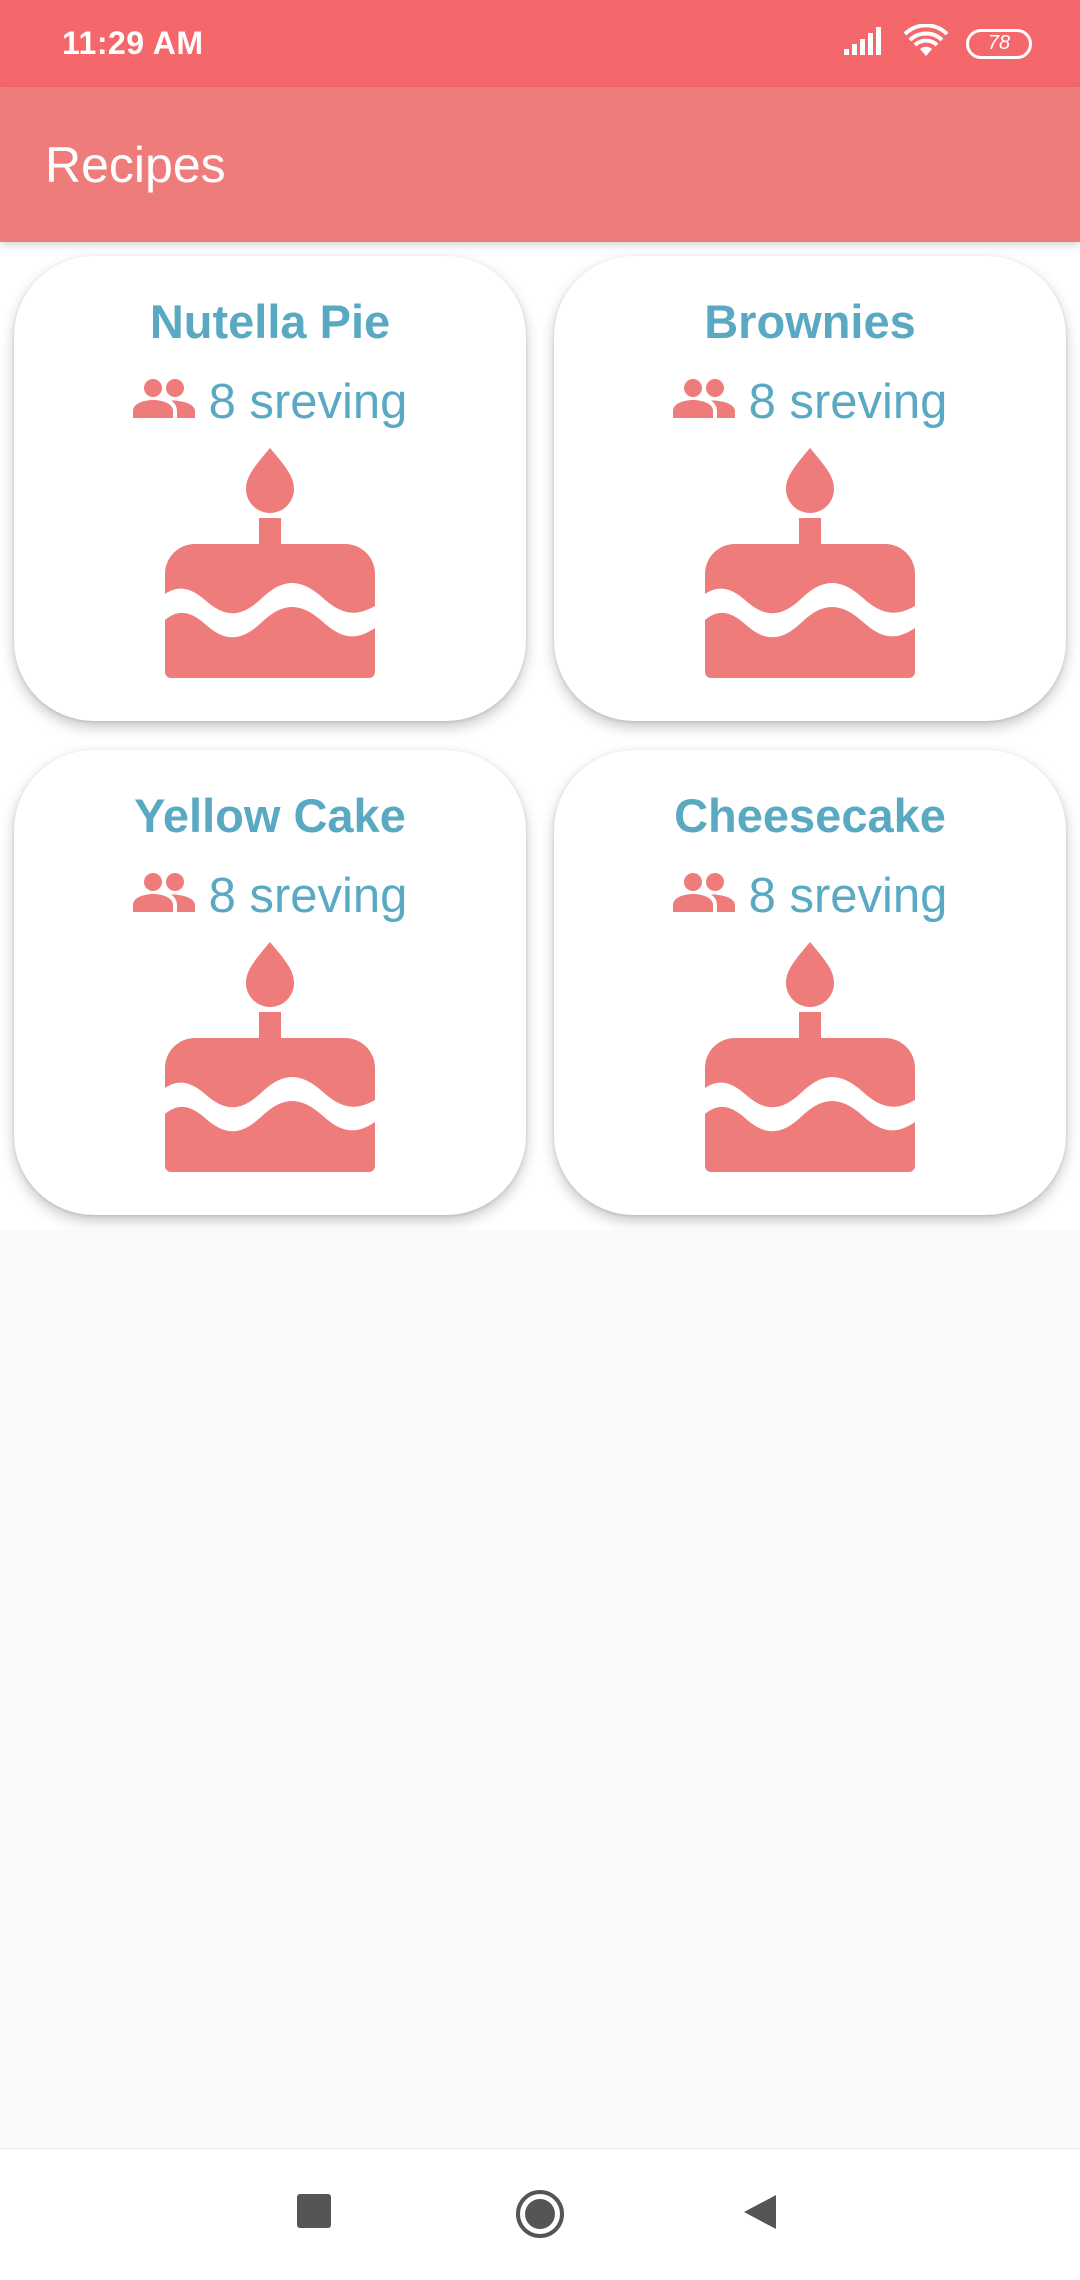  I want to click on status-icons: 78, so click(938, 43).